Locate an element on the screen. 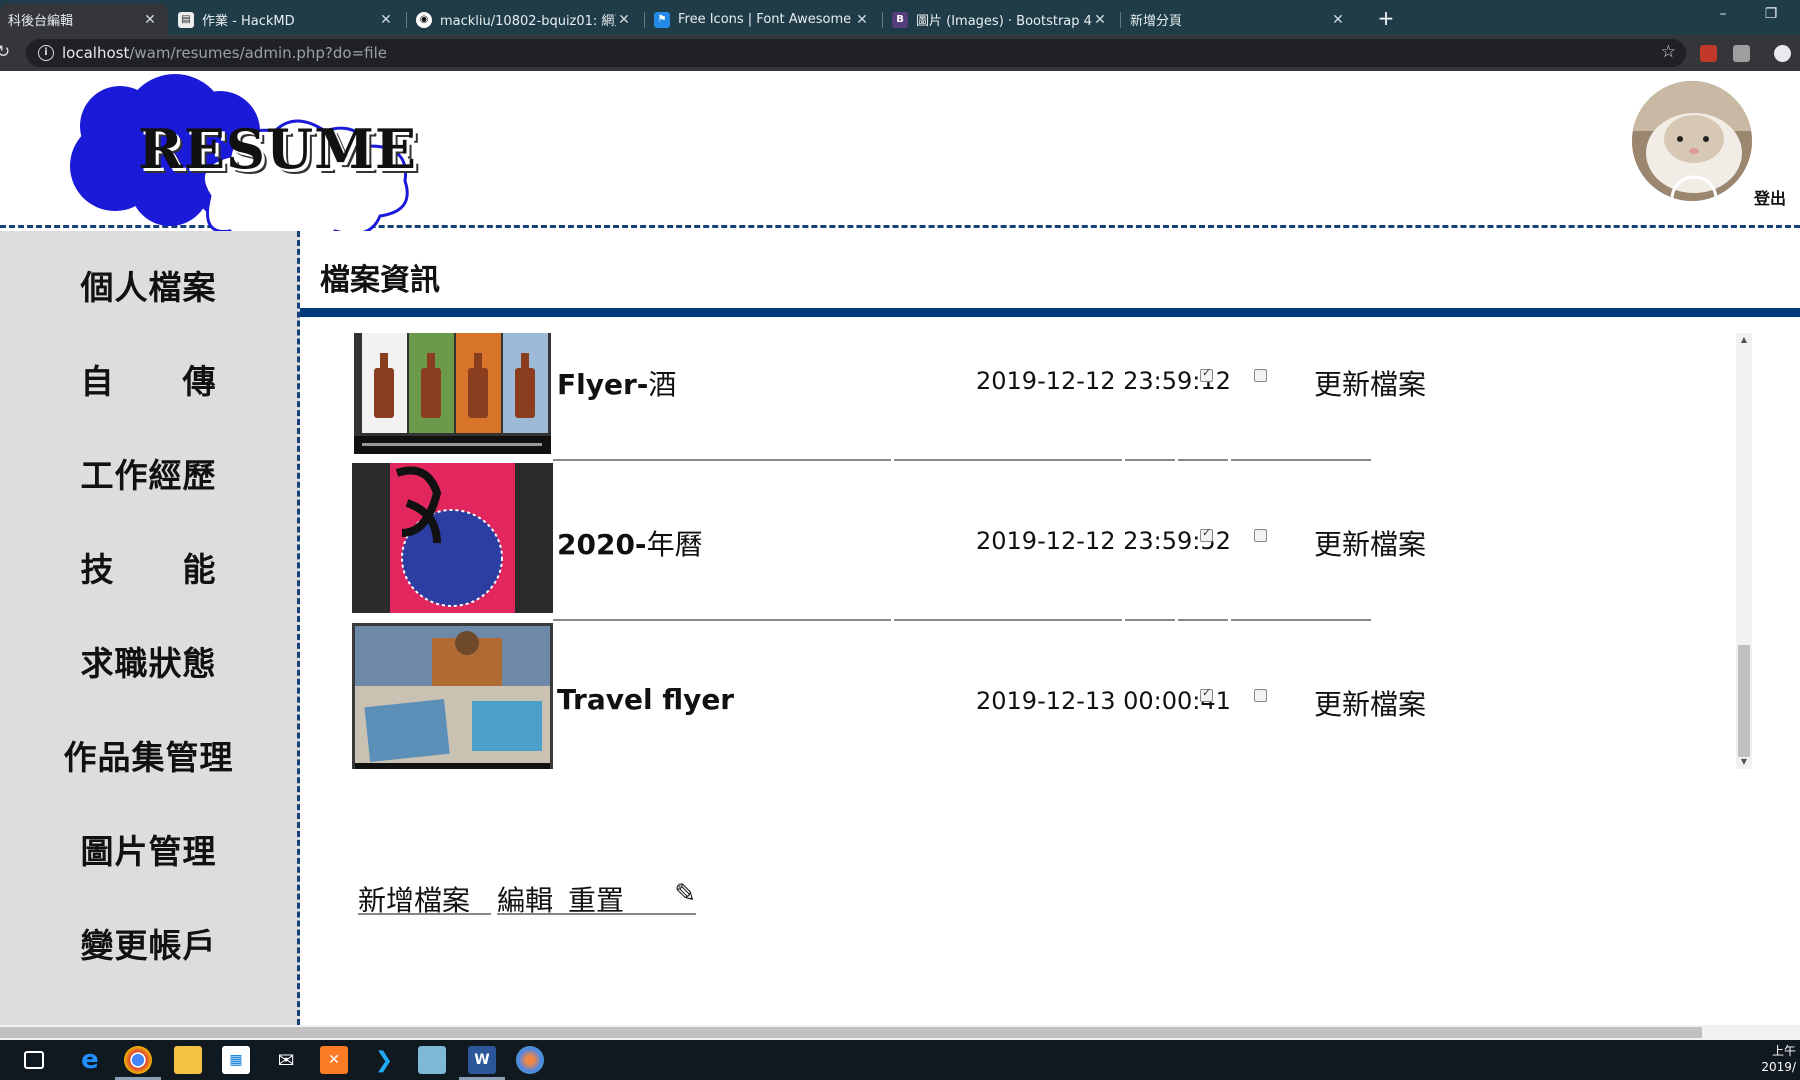 The width and height of the screenshot is (1800, 1080). vertical-scrollbar: ▲ ▼ is located at coordinates (1744, 551).